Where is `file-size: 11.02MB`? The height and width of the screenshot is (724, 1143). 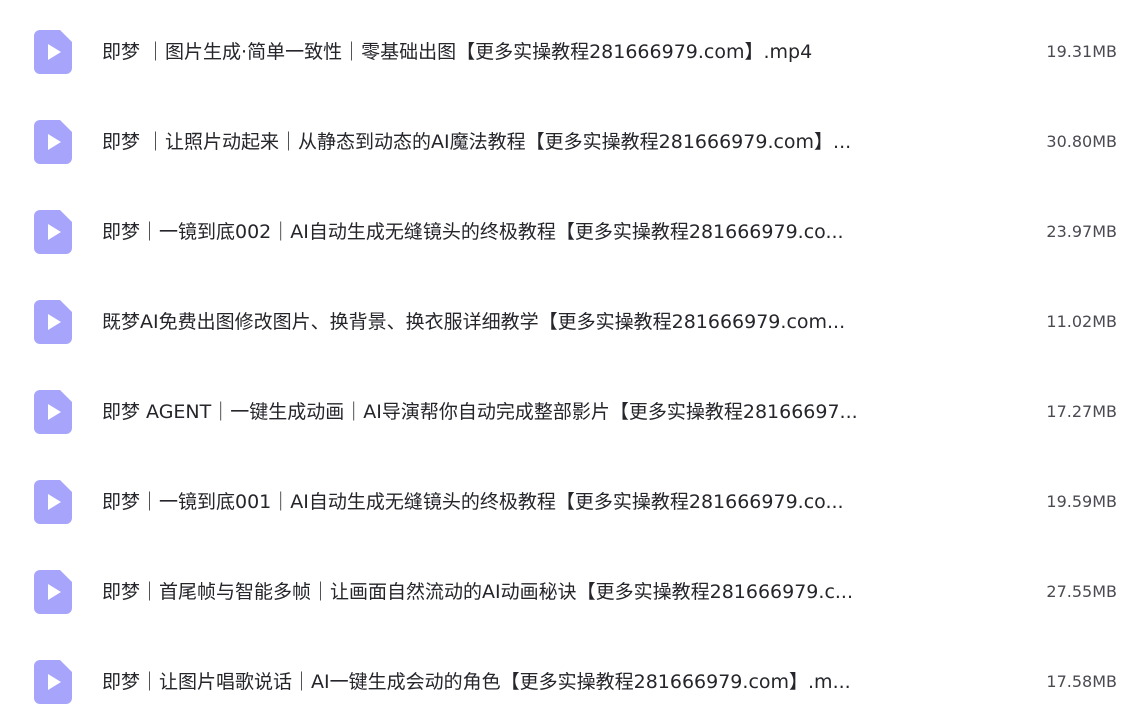
file-size: 11.02MB is located at coordinates (1081, 321).